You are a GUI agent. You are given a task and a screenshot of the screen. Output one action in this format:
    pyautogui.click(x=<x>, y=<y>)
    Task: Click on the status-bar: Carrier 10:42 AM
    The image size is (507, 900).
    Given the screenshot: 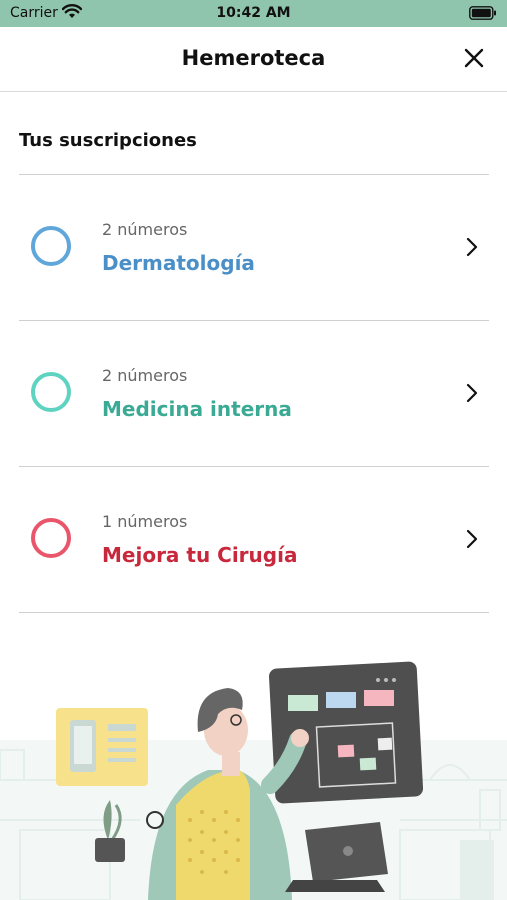 What is the action you would take?
    pyautogui.click(x=253, y=13)
    